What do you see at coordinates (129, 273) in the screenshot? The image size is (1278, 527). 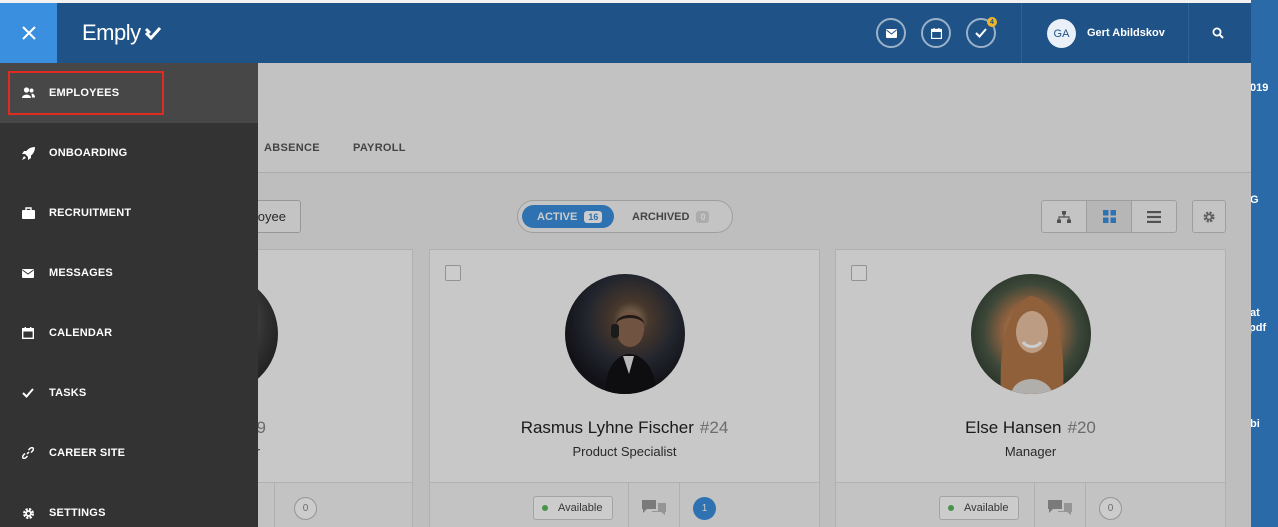 I see `sidebar-item-messages: MESSAGES` at bounding box center [129, 273].